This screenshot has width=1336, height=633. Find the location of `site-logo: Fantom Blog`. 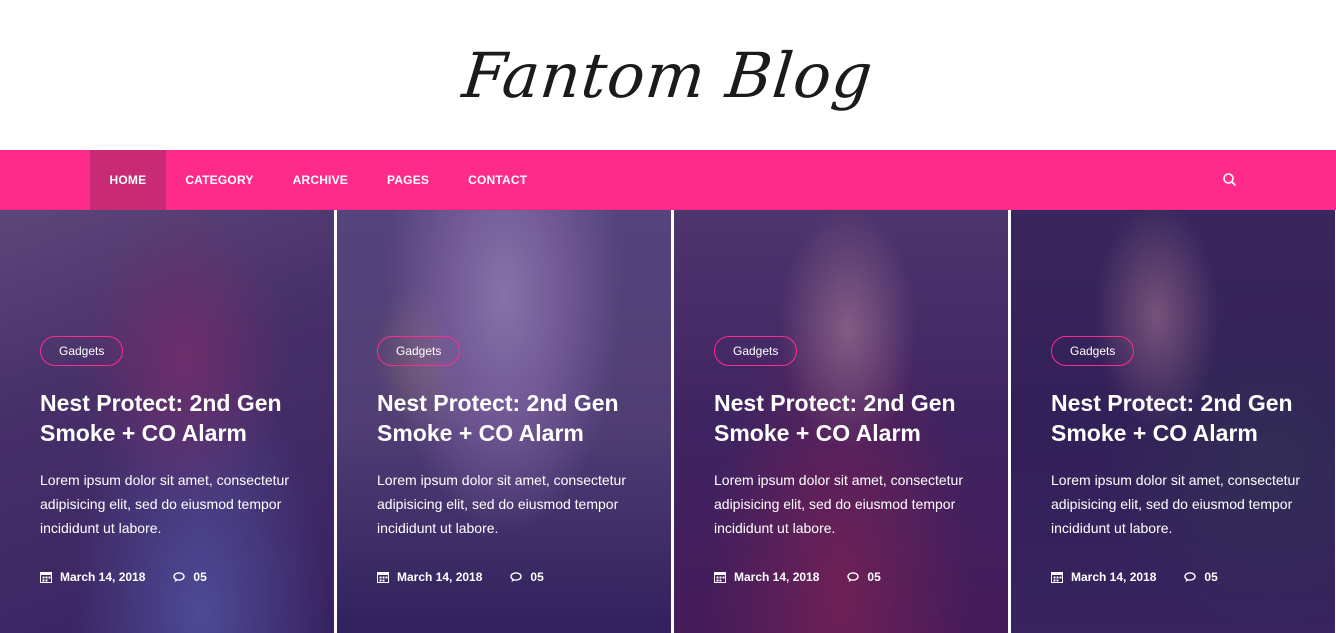

site-logo: Fantom Blog is located at coordinates (668, 75).